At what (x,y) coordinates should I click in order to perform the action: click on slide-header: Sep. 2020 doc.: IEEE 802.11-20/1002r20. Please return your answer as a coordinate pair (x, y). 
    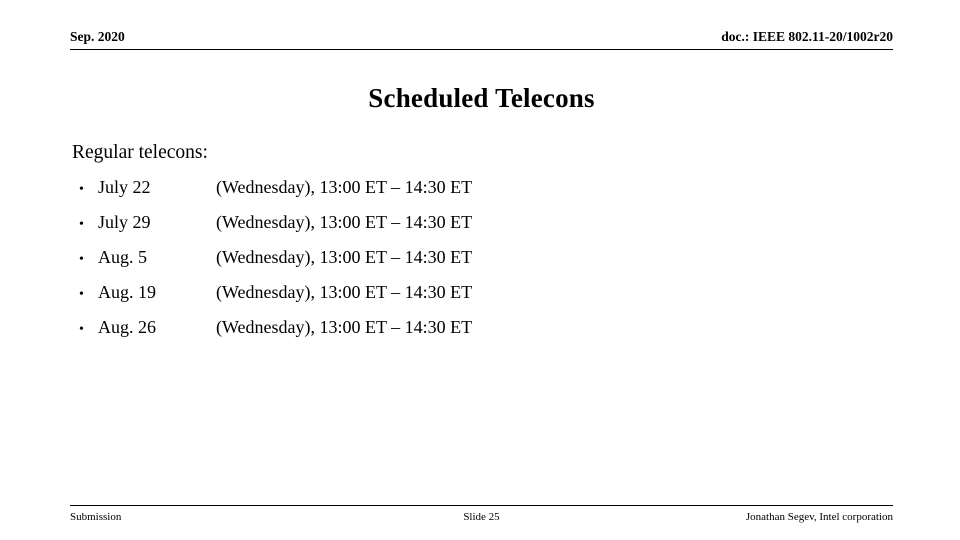
    Looking at the image, I should click on (481, 40).